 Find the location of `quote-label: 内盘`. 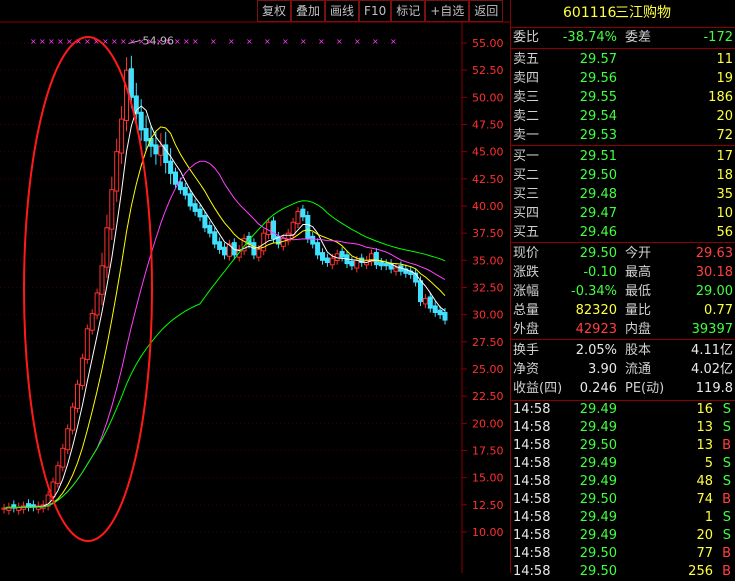

quote-label: 内盘 is located at coordinates (638, 329).